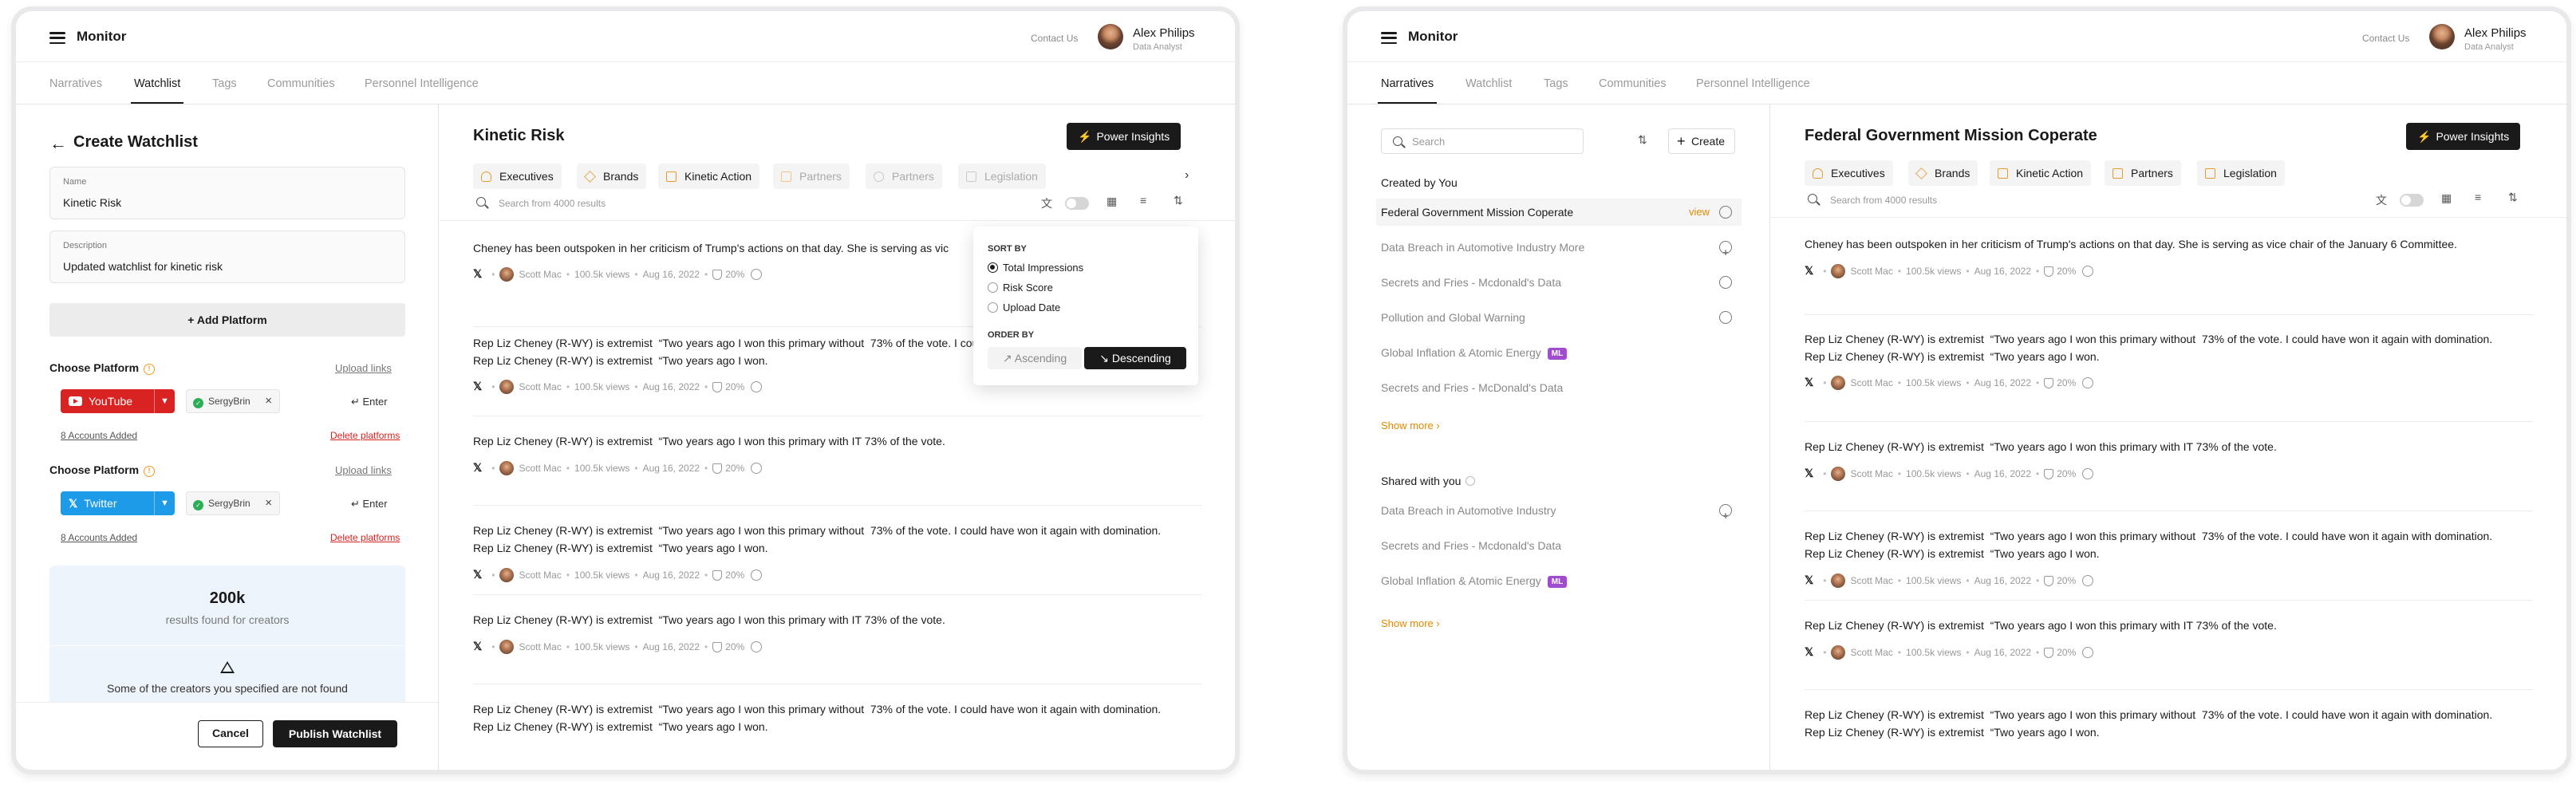  I want to click on sort-option-total-impressions: Total Impressions, so click(1036, 268).